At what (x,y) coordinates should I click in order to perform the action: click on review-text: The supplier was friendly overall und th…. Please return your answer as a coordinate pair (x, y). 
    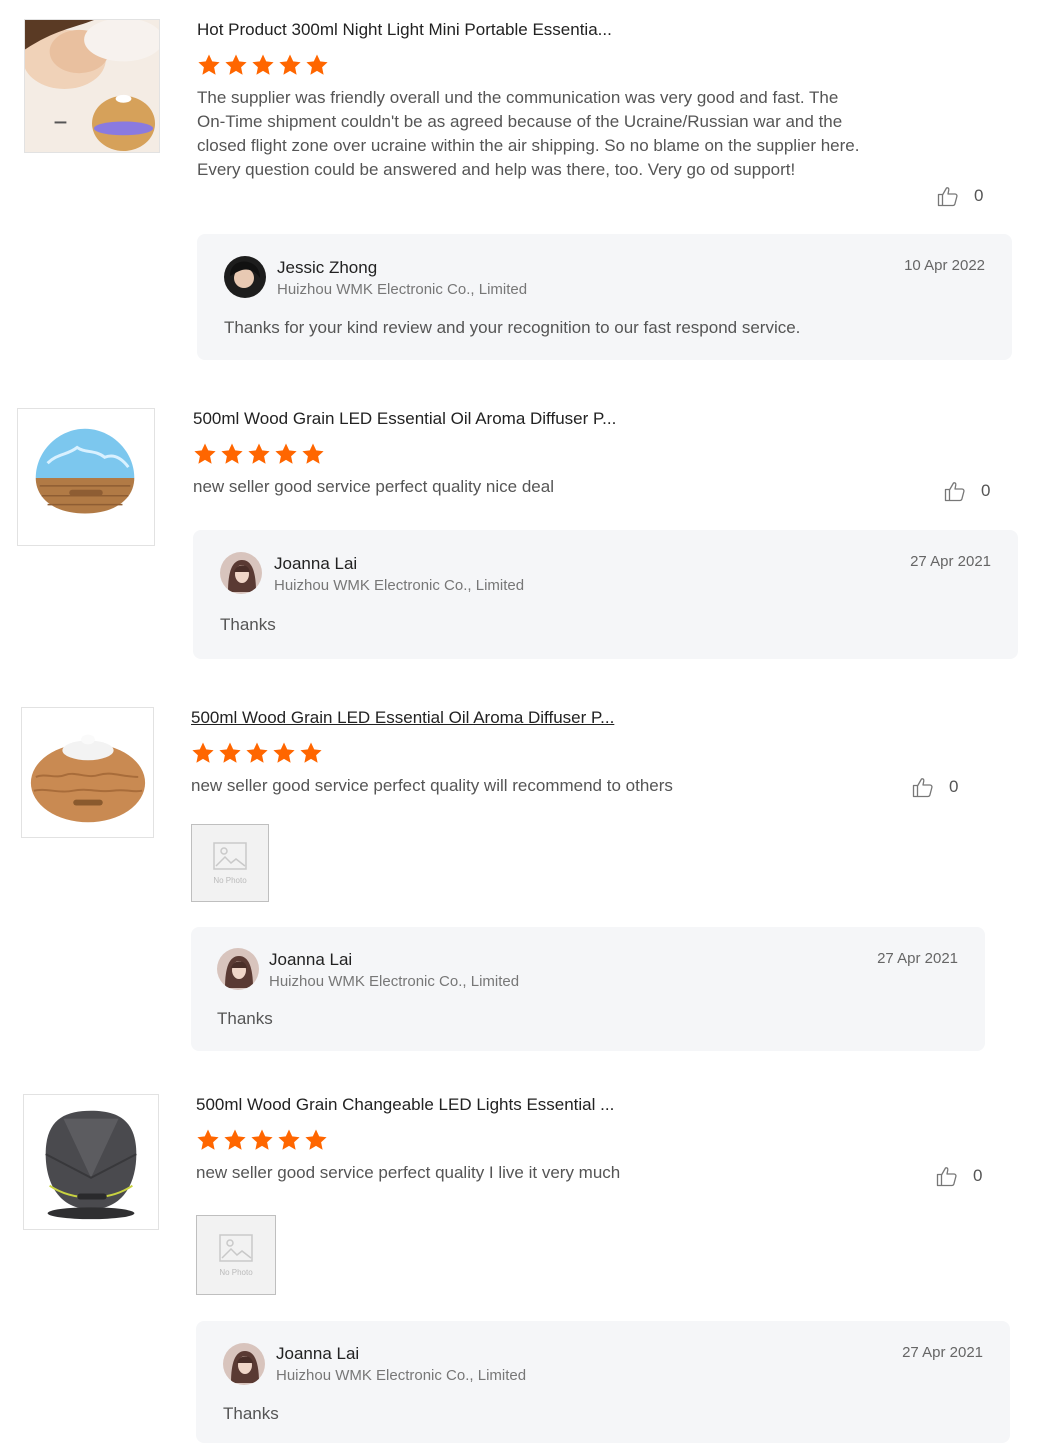
    Looking at the image, I should click on (528, 133).